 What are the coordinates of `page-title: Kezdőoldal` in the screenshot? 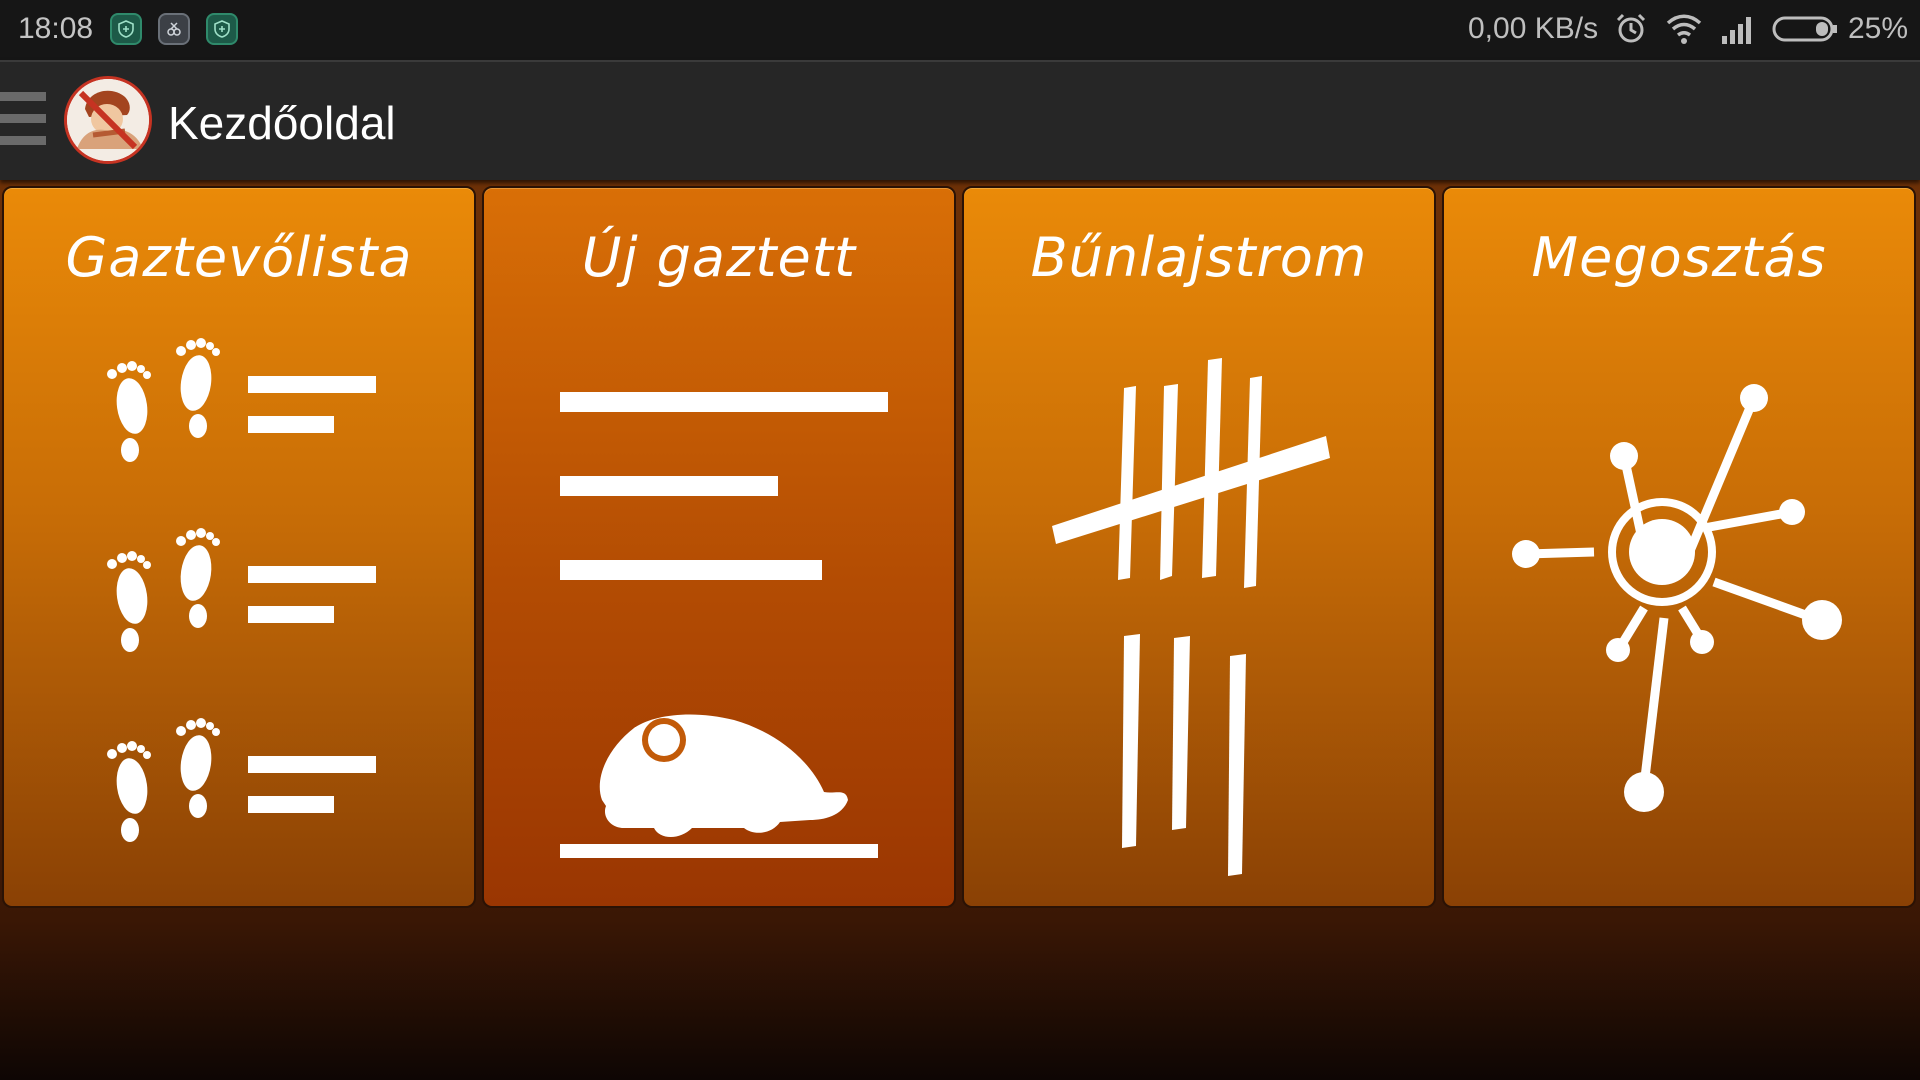 It's located at (282, 123).